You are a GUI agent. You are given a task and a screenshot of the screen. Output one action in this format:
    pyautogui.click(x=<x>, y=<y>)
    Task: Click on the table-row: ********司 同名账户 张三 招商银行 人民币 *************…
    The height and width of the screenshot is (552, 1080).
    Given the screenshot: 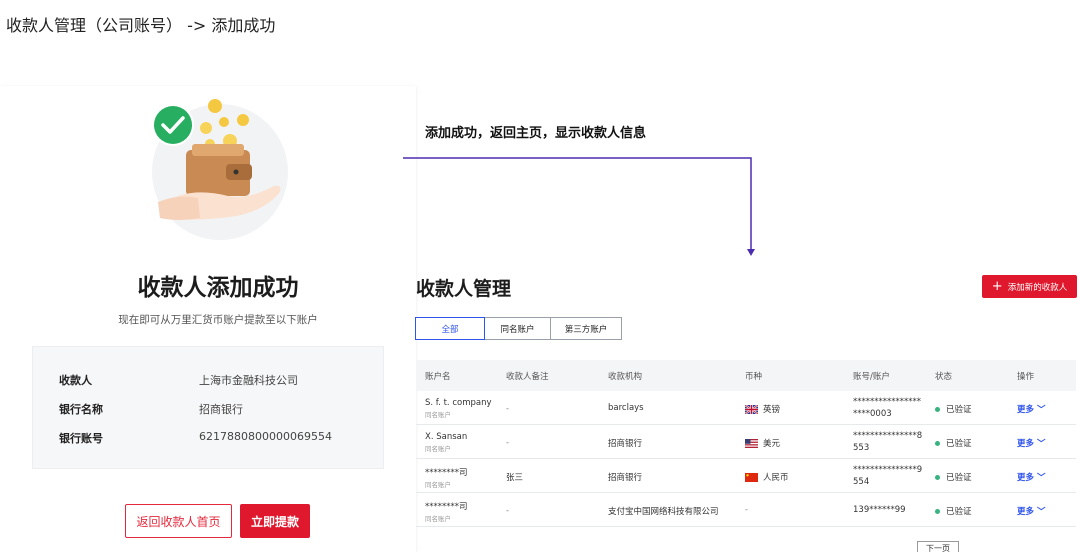 What is the action you would take?
    pyautogui.click(x=746, y=476)
    